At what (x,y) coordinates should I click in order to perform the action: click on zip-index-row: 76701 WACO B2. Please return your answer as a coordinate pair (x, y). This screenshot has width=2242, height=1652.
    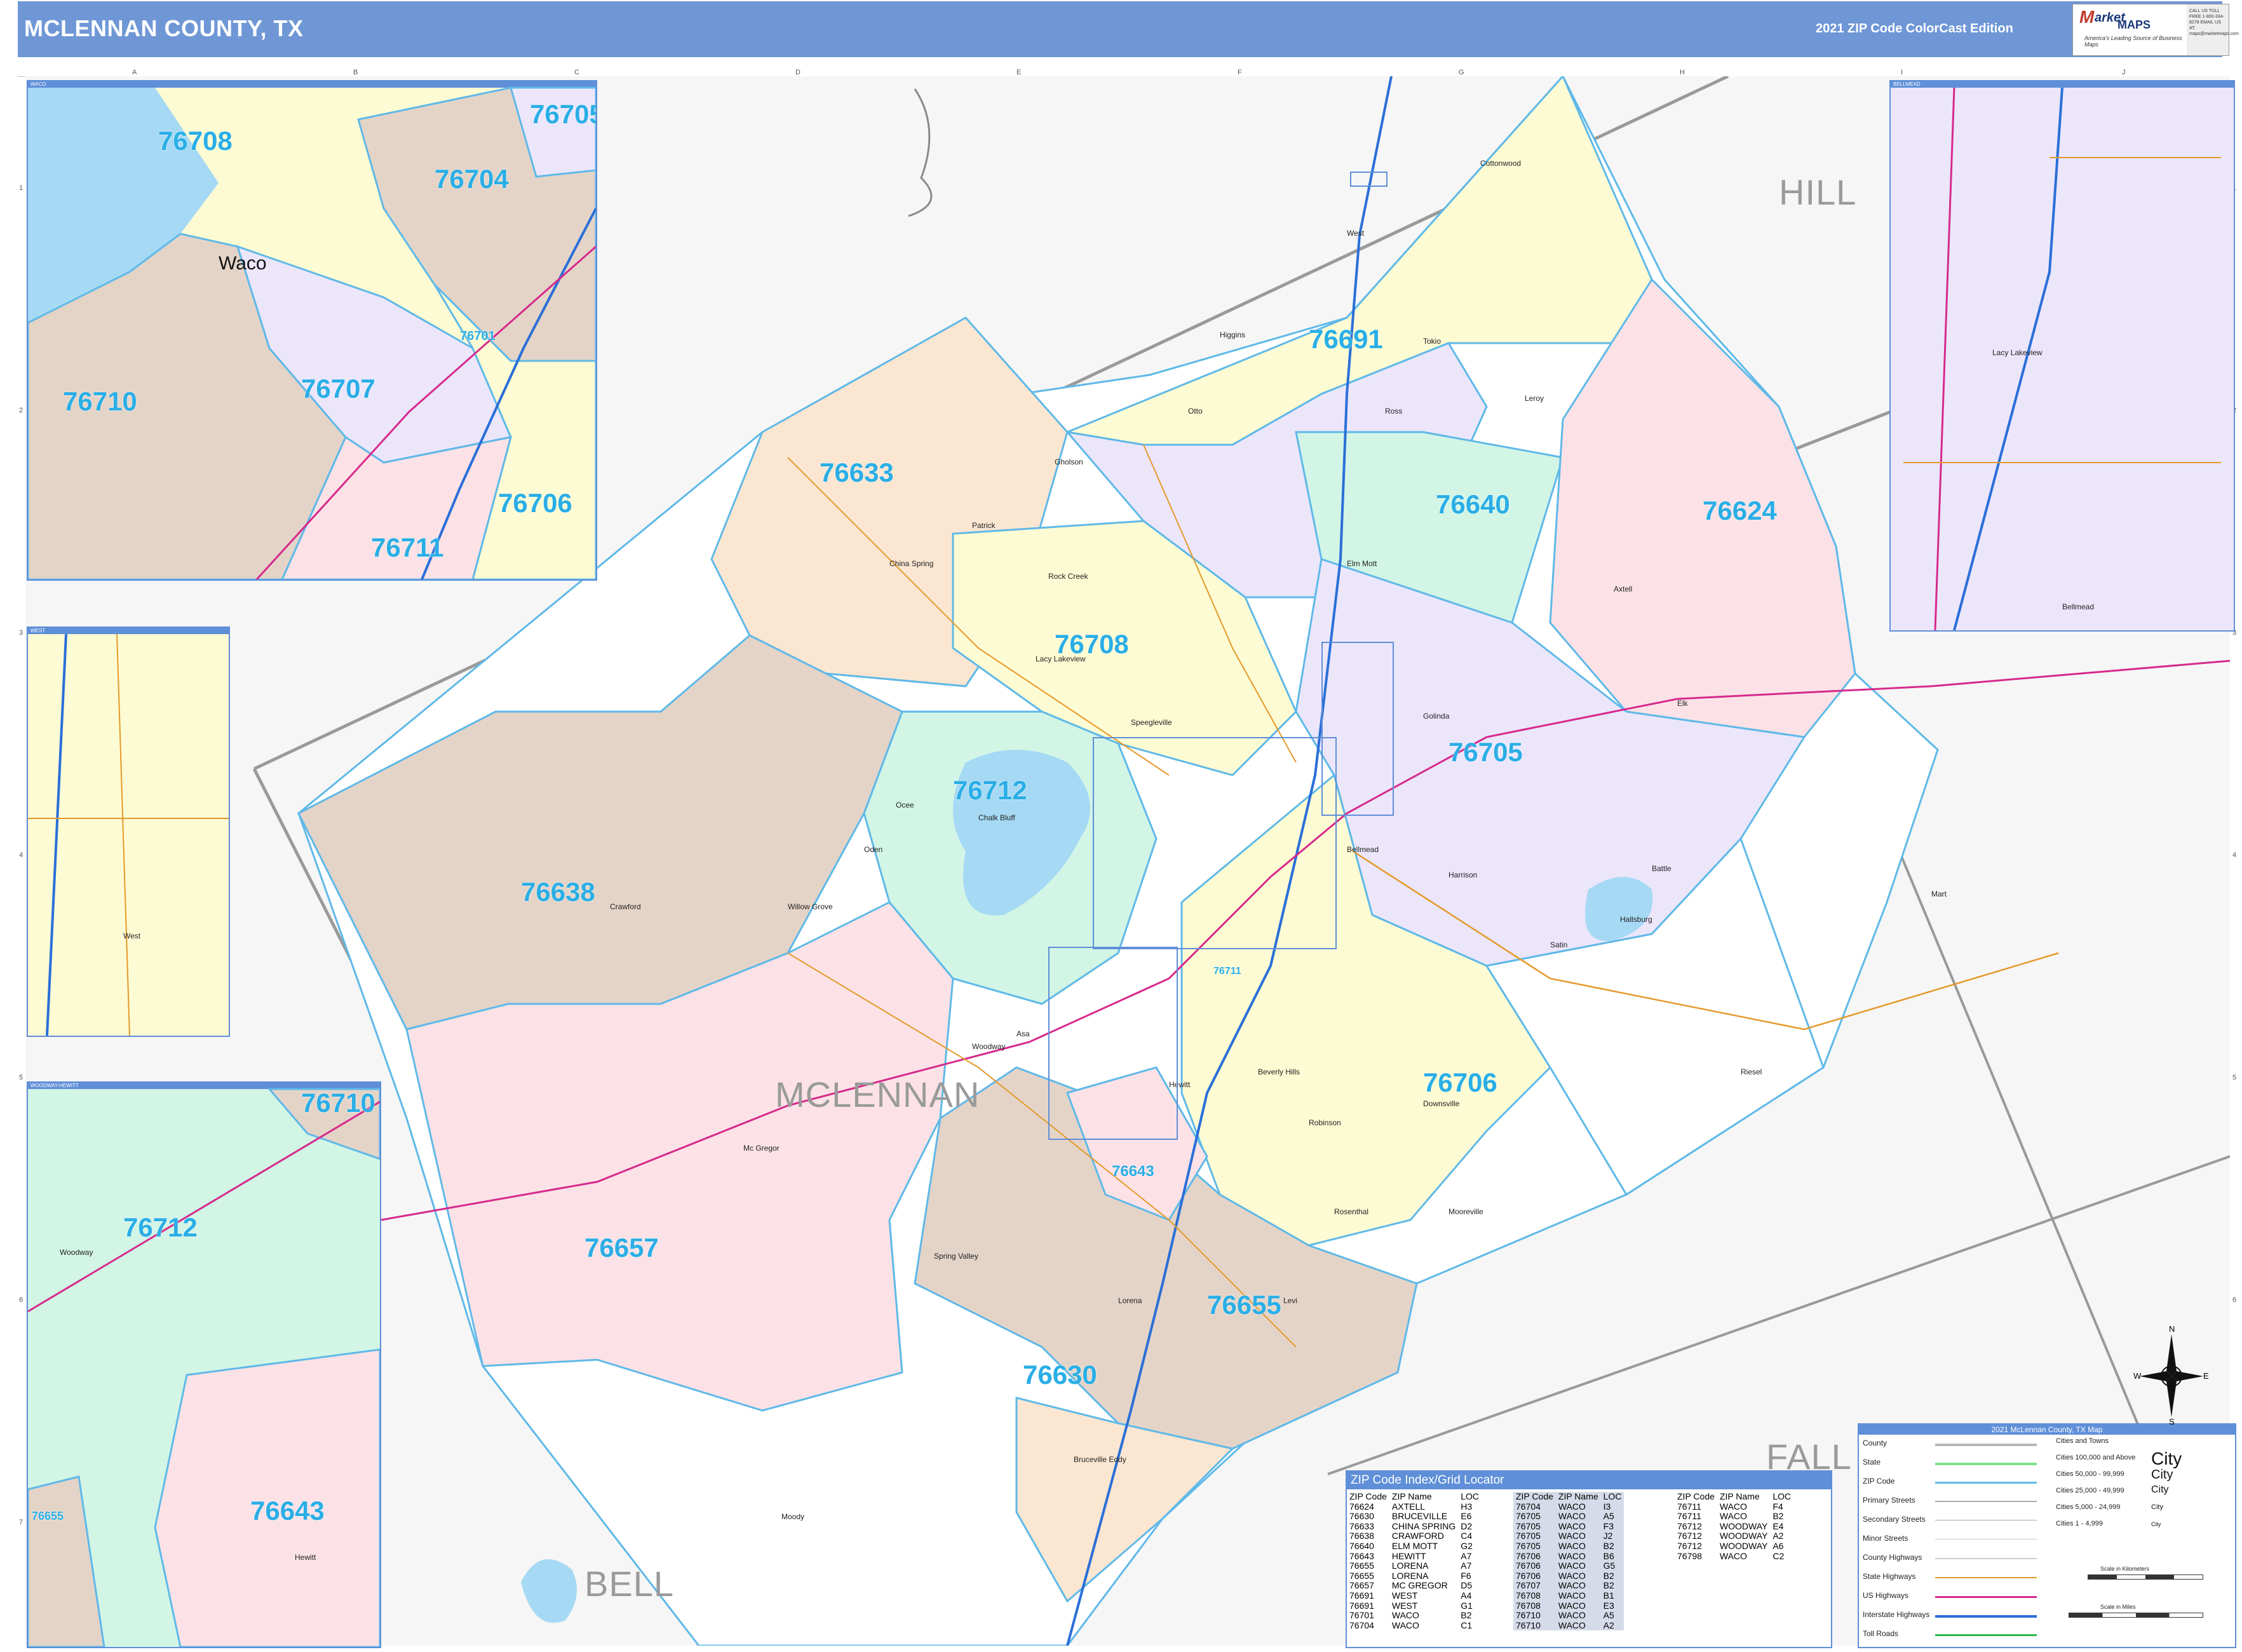
    Looking at the image, I should click on (1414, 1616).